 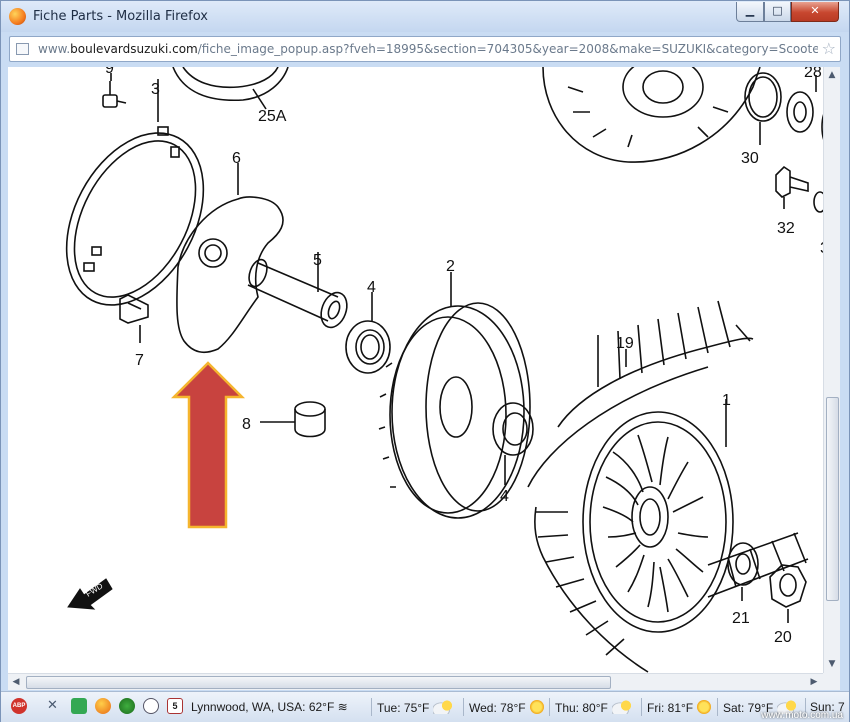 What do you see at coordinates (293, 419) in the screenshot?
I see `part-8-collar` at bounding box center [293, 419].